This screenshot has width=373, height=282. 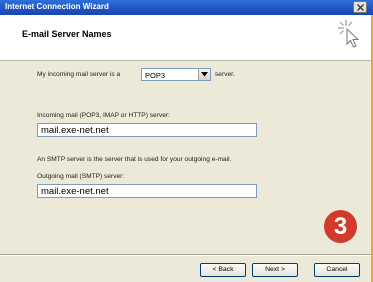 What do you see at coordinates (340, 226) in the screenshot?
I see `step-number-badge: 3` at bounding box center [340, 226].